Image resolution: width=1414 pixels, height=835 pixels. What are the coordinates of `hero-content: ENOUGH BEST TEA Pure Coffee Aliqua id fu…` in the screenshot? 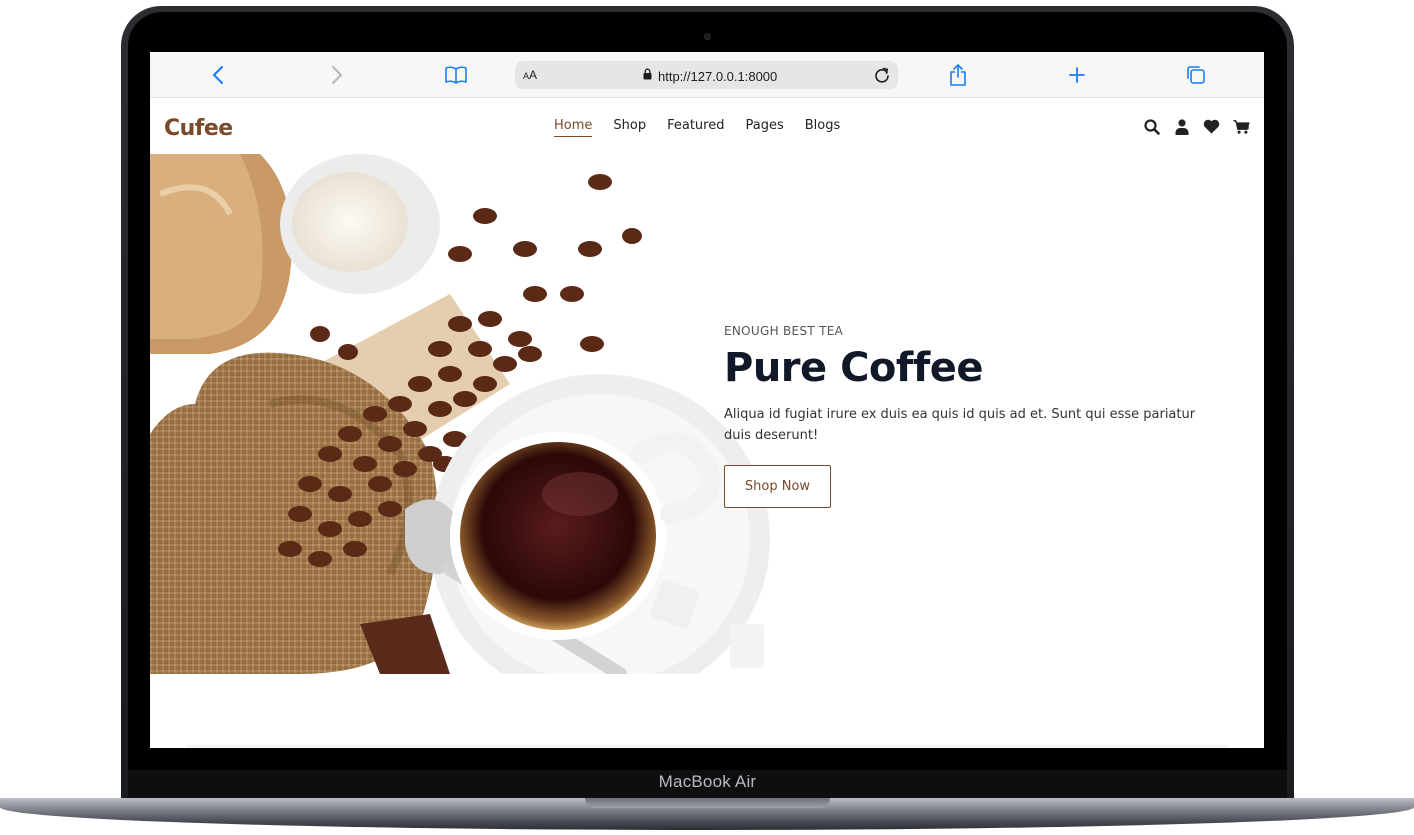 It's located at (974, 416).